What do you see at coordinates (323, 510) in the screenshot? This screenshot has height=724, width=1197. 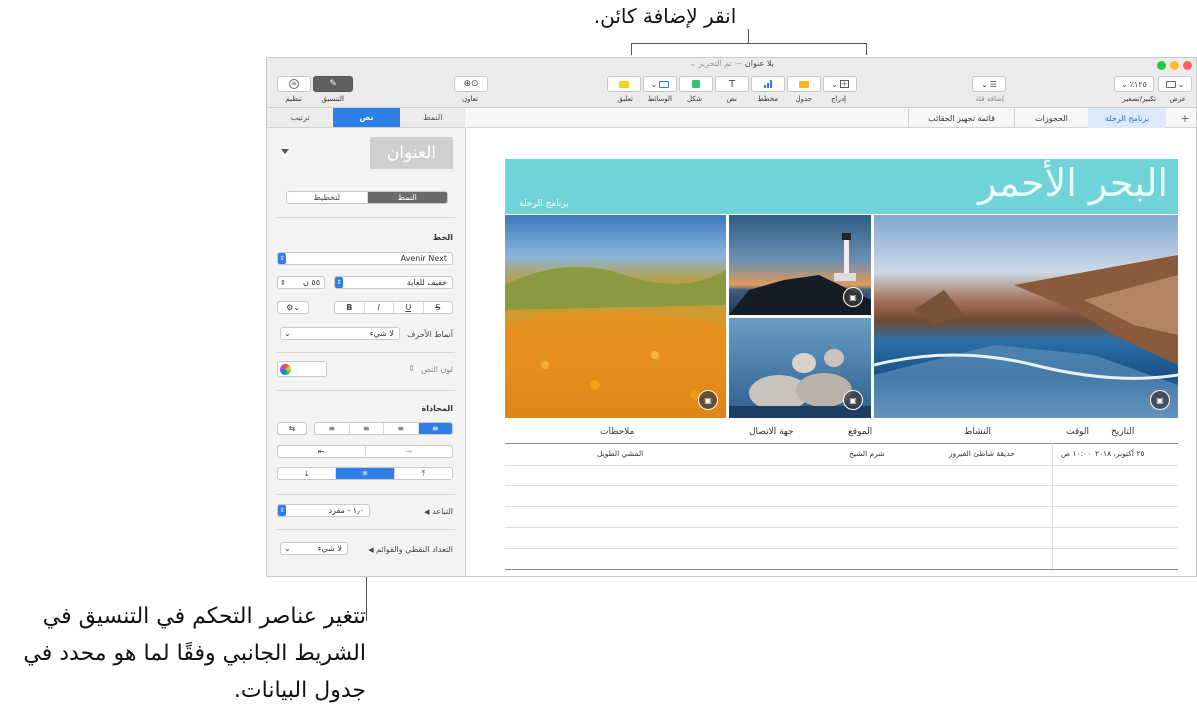 I see `spacing-select: ⇕ ١٫٠ - مفرد` at bounding box center [323, 510].